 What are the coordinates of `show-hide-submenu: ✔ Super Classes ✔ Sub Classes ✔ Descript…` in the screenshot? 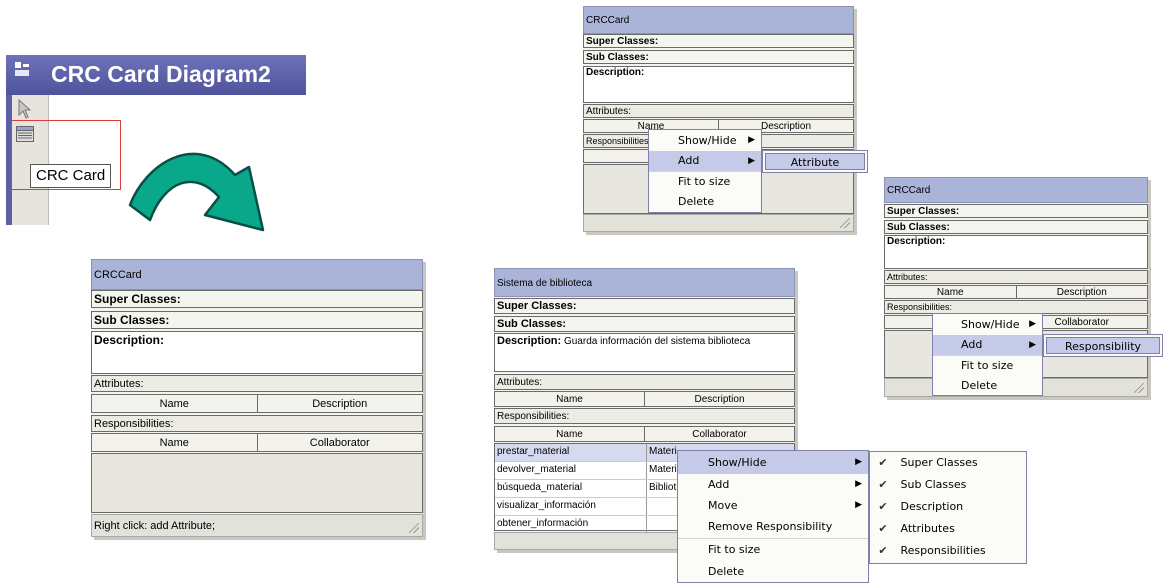 It's located at (948, 507).